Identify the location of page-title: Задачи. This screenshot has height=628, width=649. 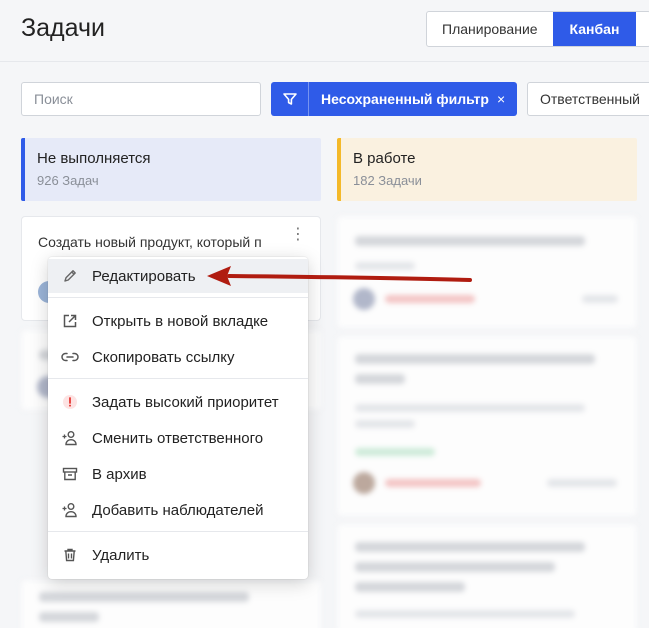
(63, 28).